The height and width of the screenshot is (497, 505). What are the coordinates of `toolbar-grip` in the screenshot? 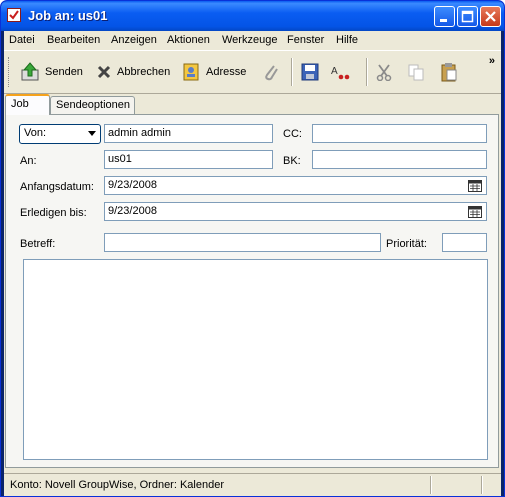 It's located at (10, 72).